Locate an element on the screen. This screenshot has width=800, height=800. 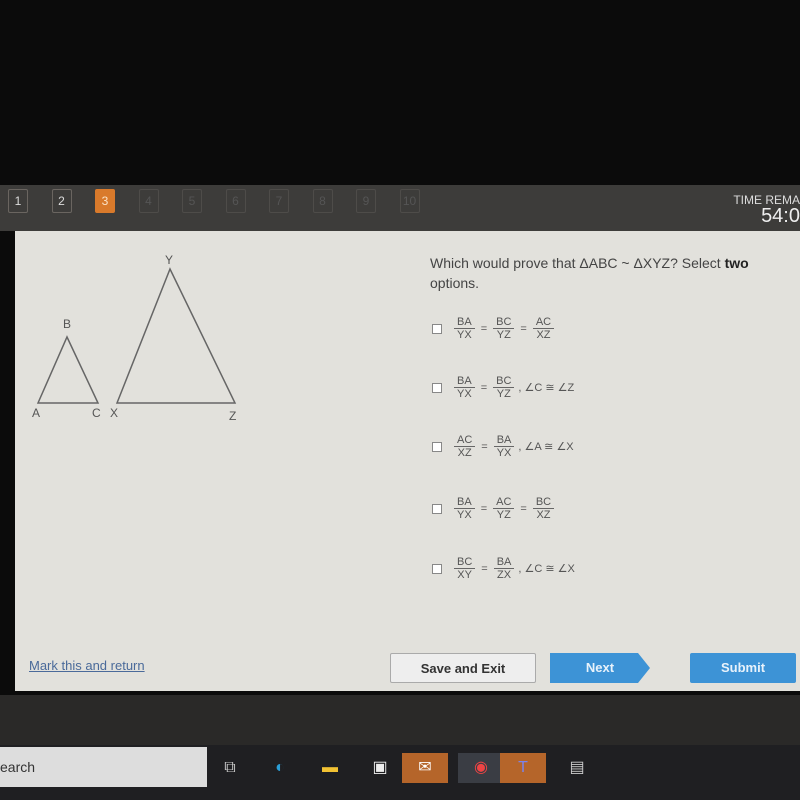
question-number-2: 2 is located at coordinates (61, 201).